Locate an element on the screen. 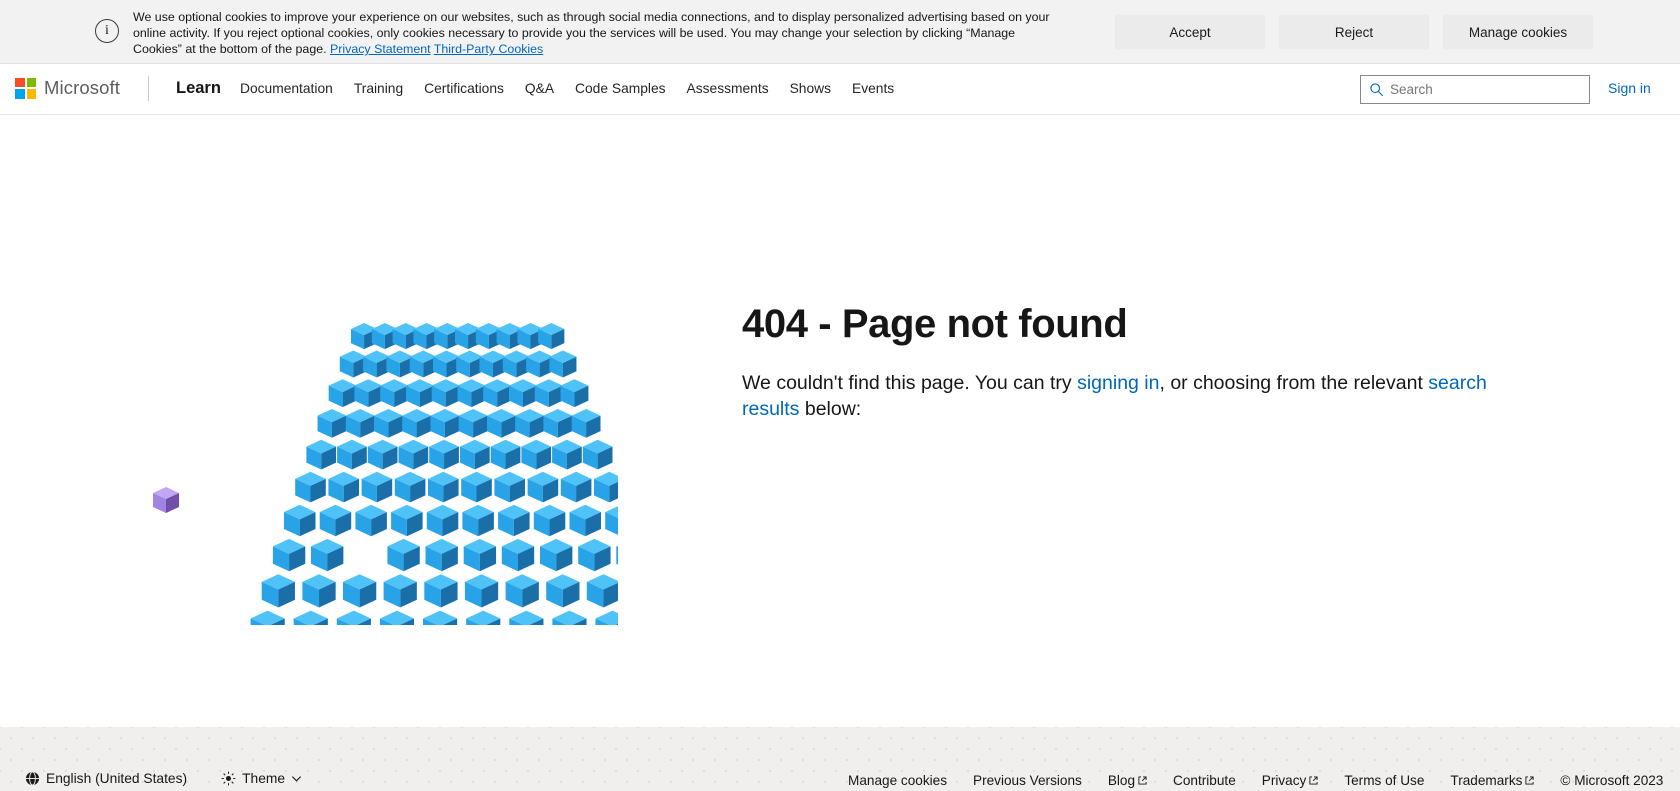  footer-link-label: Contribute is located at coordinates (1204, 780).